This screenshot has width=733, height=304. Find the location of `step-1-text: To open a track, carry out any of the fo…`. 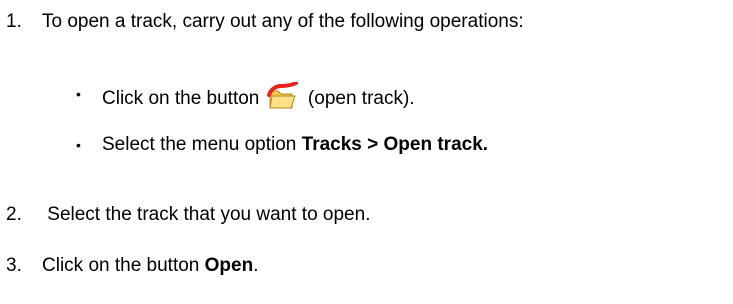

step-1-text: To open a track, carry out any of the fo… is located at coordinates (283, 21).